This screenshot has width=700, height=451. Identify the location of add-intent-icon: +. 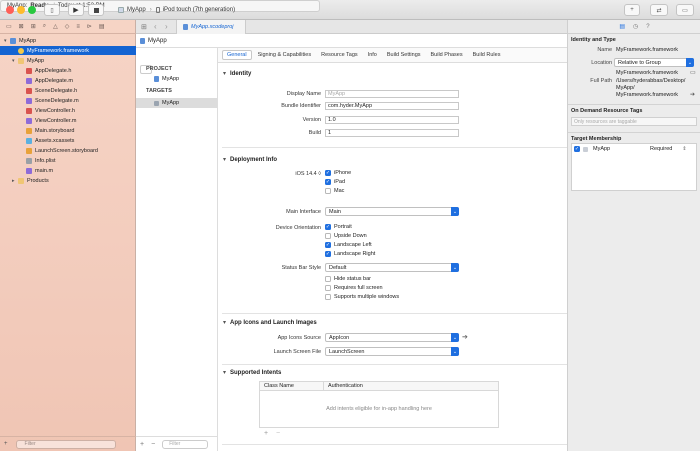
(266, 433).